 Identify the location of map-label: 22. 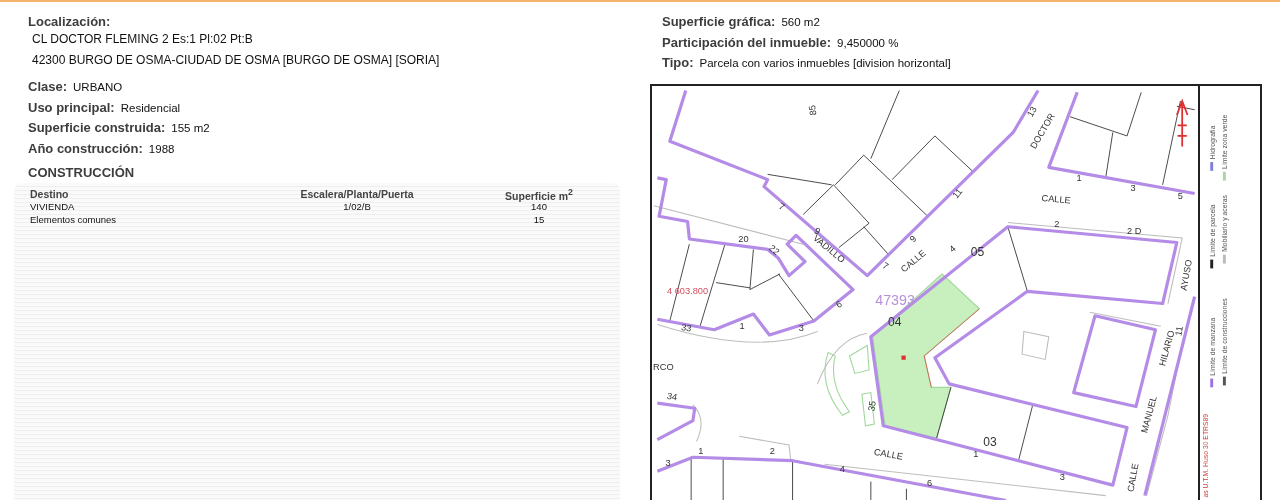
(774, 249).